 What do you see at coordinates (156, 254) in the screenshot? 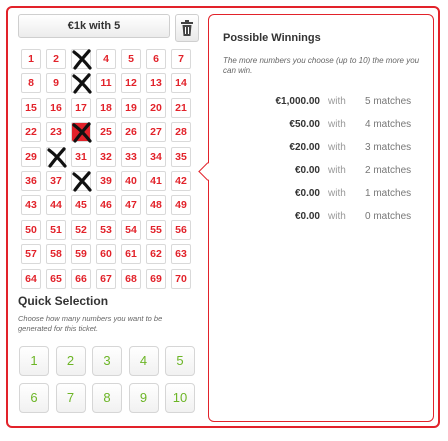
I see `number-cell: 62` at bounding box center [156, 254].